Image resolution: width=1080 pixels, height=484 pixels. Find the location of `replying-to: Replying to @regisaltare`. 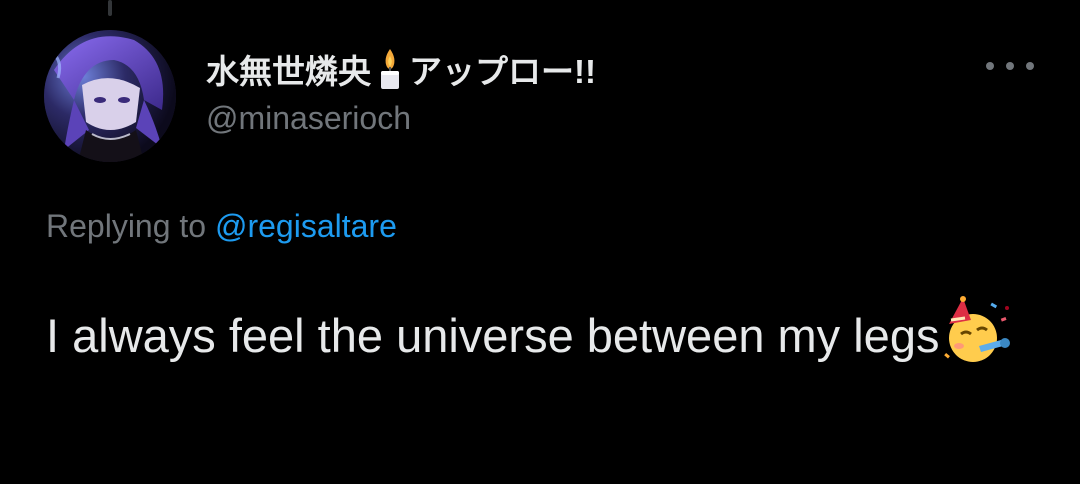

replying-to: Replying to @regisaltare is located at coordinates (221, 226).